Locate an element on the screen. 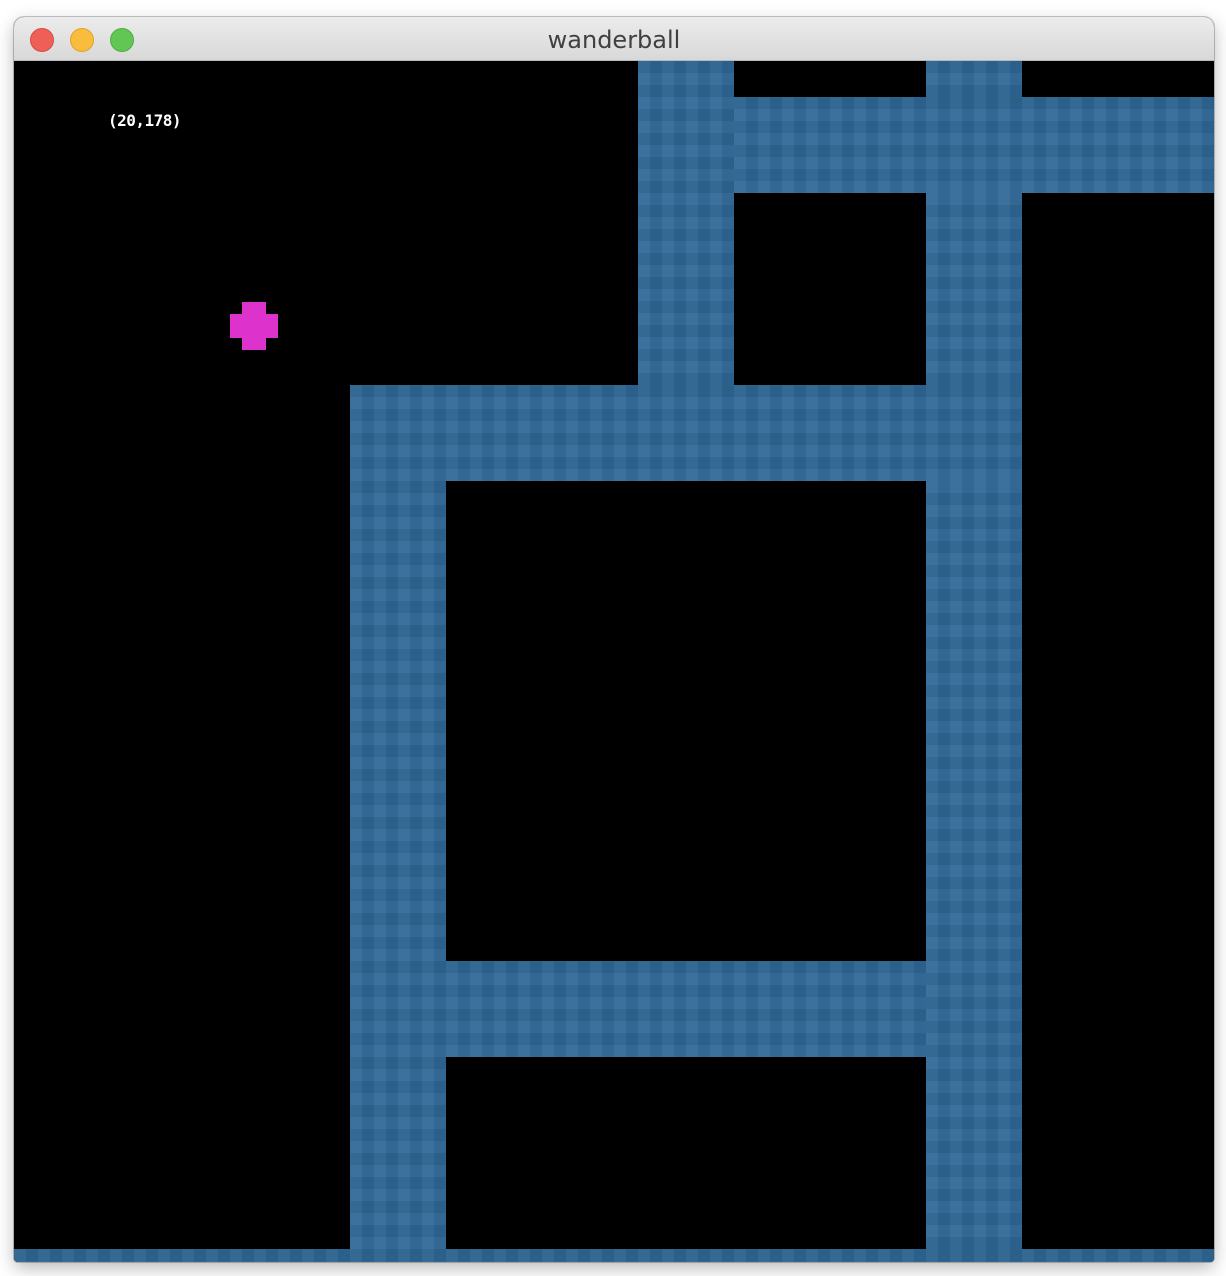 This screenshot has height=1276, width=1226. player-ball is located at coordinates (254, 326).